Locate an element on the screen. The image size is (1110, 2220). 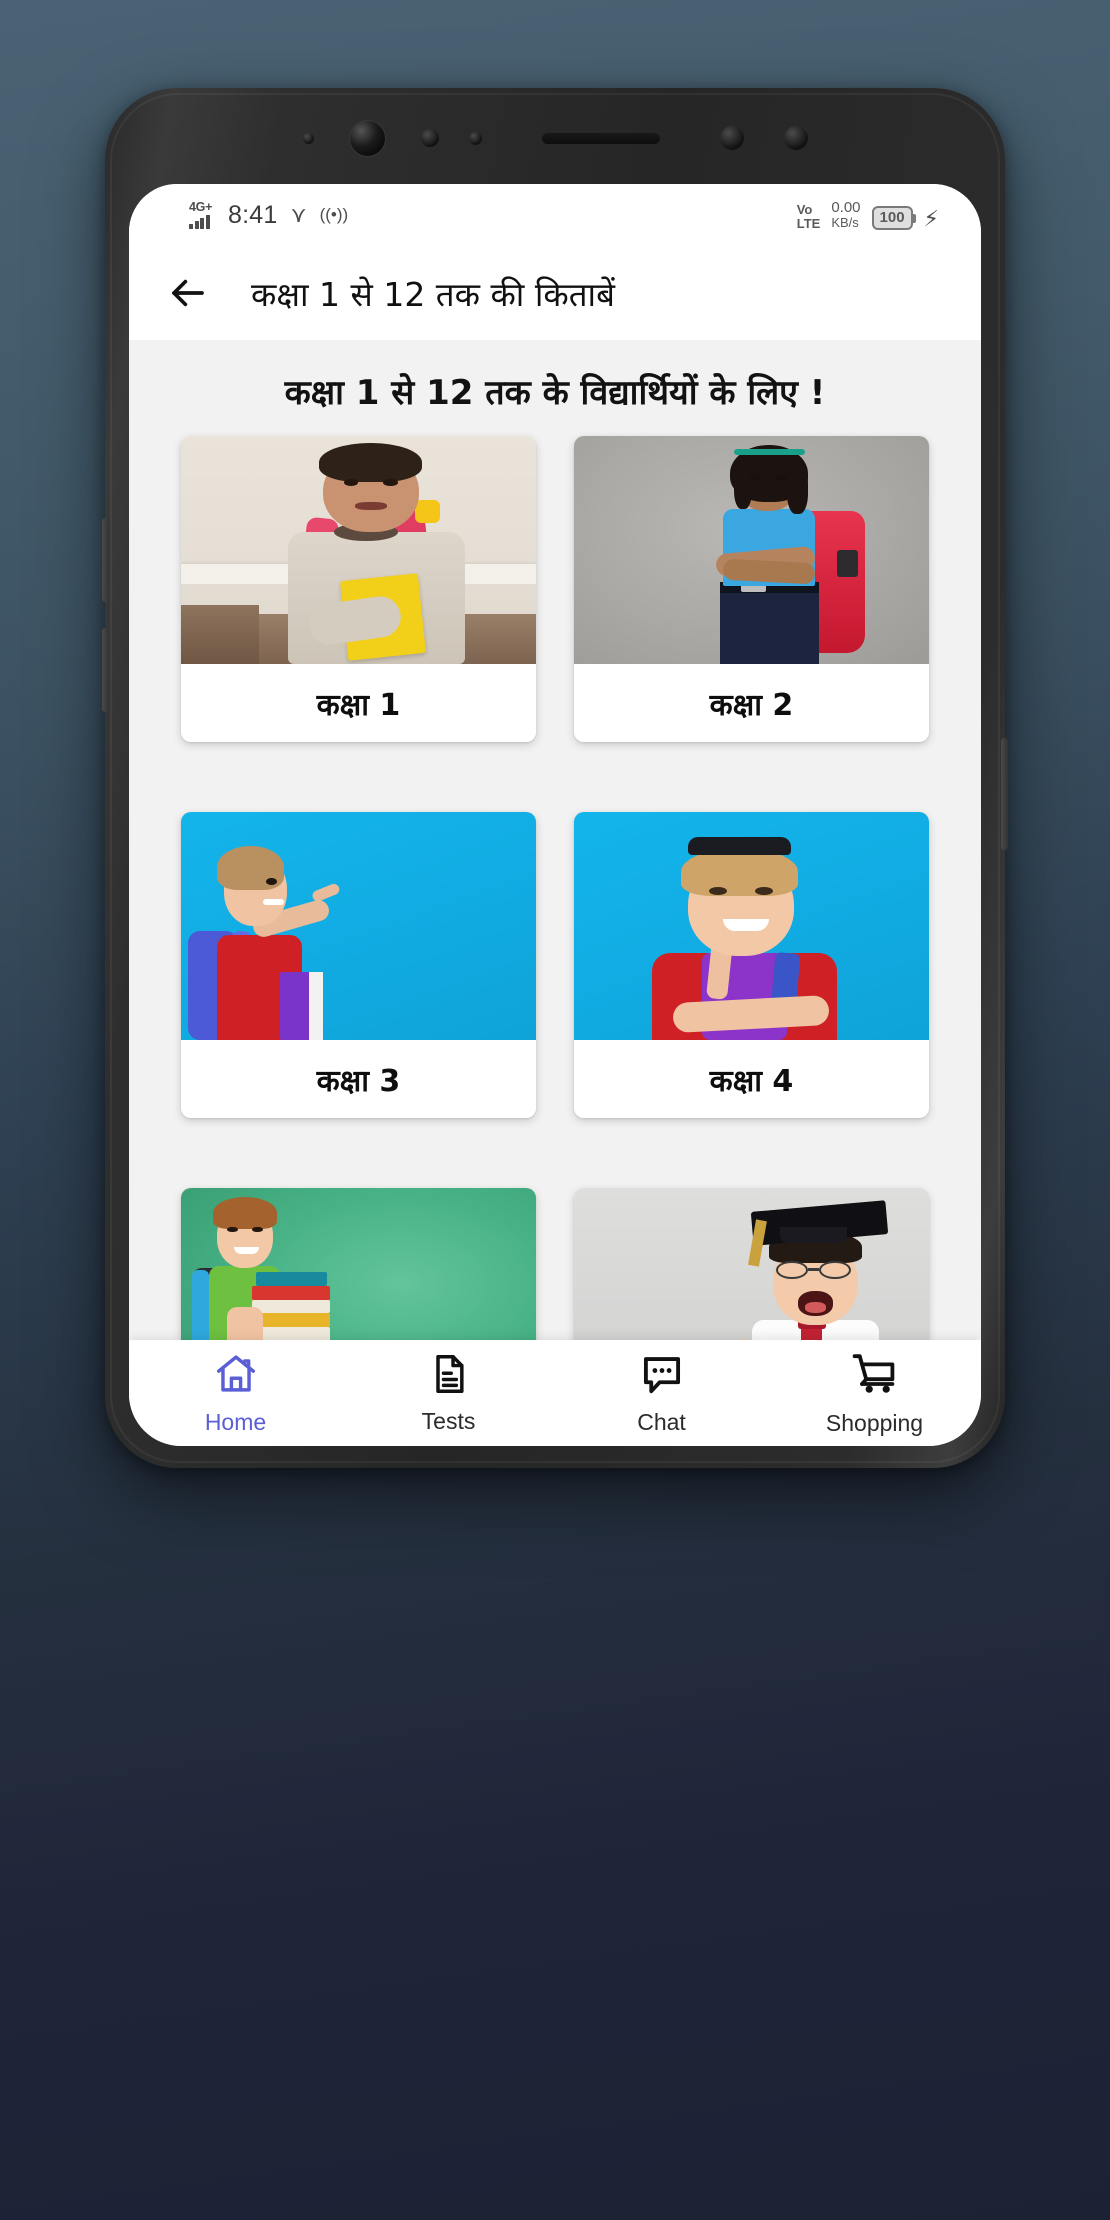
nav-item-chat-label: Chat is located at coordinates (661, 1421).